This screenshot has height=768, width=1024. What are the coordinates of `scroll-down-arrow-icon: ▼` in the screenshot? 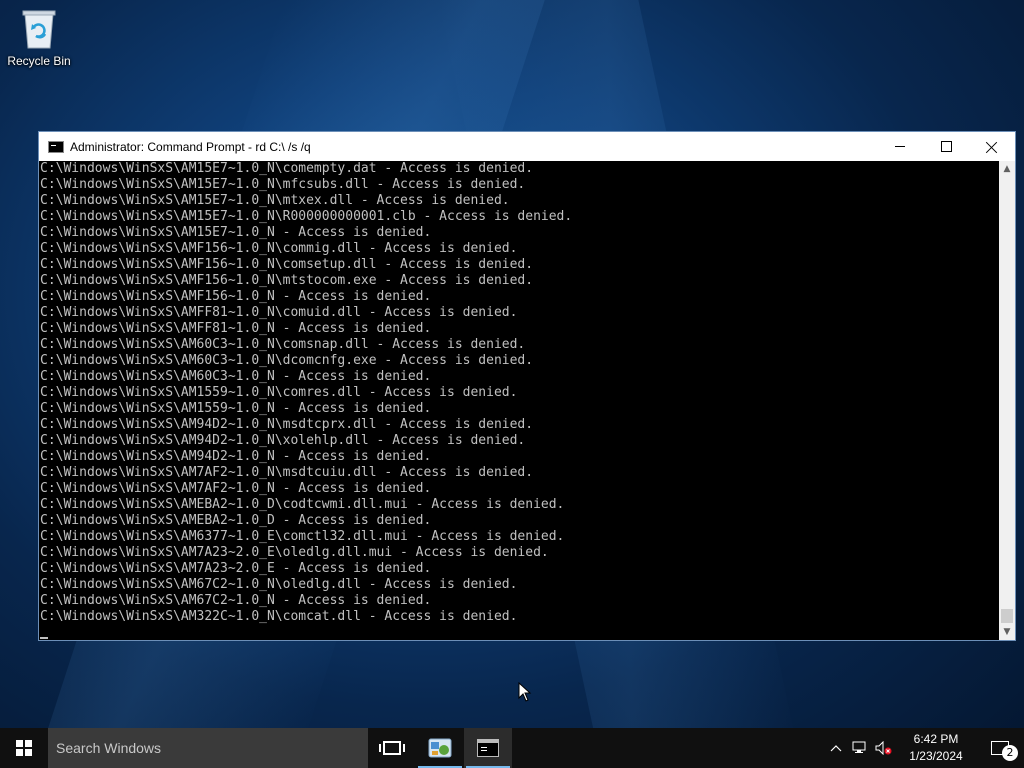 It's located at (1007, 632).